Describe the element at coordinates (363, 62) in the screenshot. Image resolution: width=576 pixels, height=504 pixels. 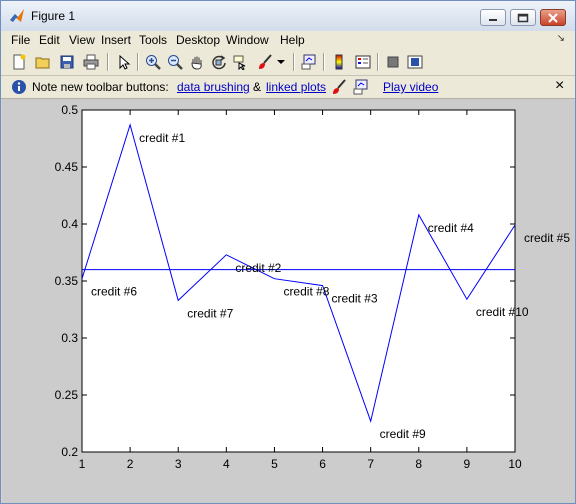
I see `legend-icon` at that location.